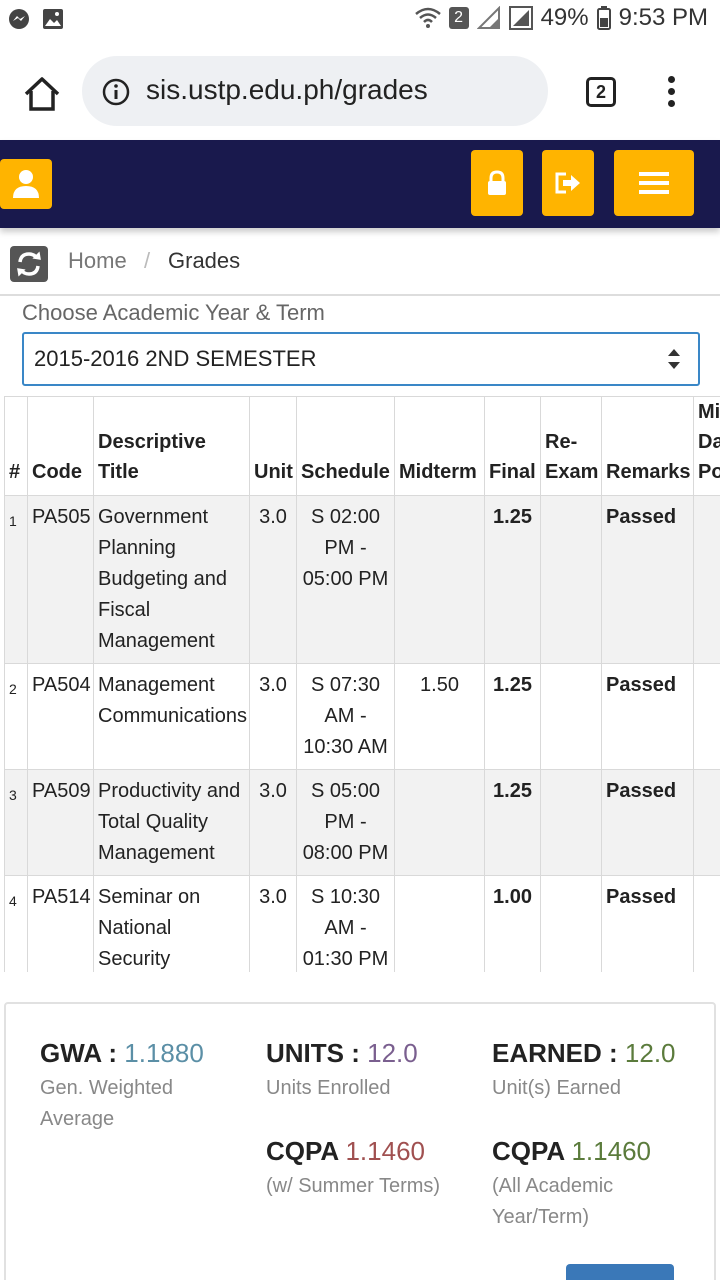  I want to click on gwa-label: GWA :, so click(79, 1053).